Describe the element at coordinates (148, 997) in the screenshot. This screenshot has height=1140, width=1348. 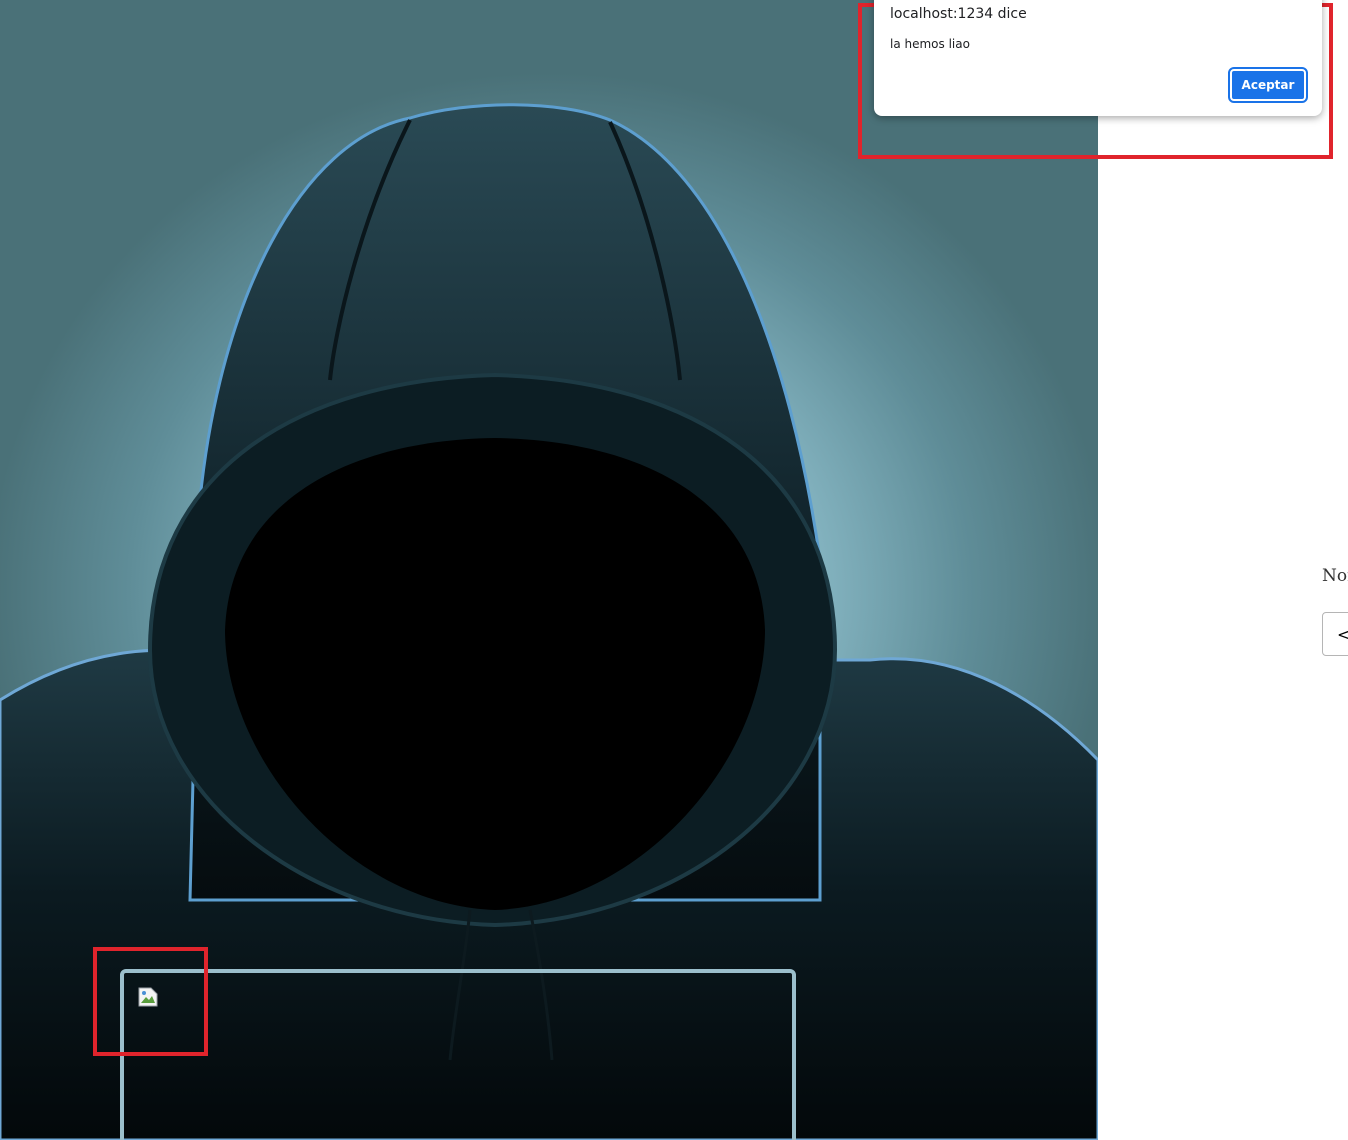
I see `broken-image-icon` at that location.